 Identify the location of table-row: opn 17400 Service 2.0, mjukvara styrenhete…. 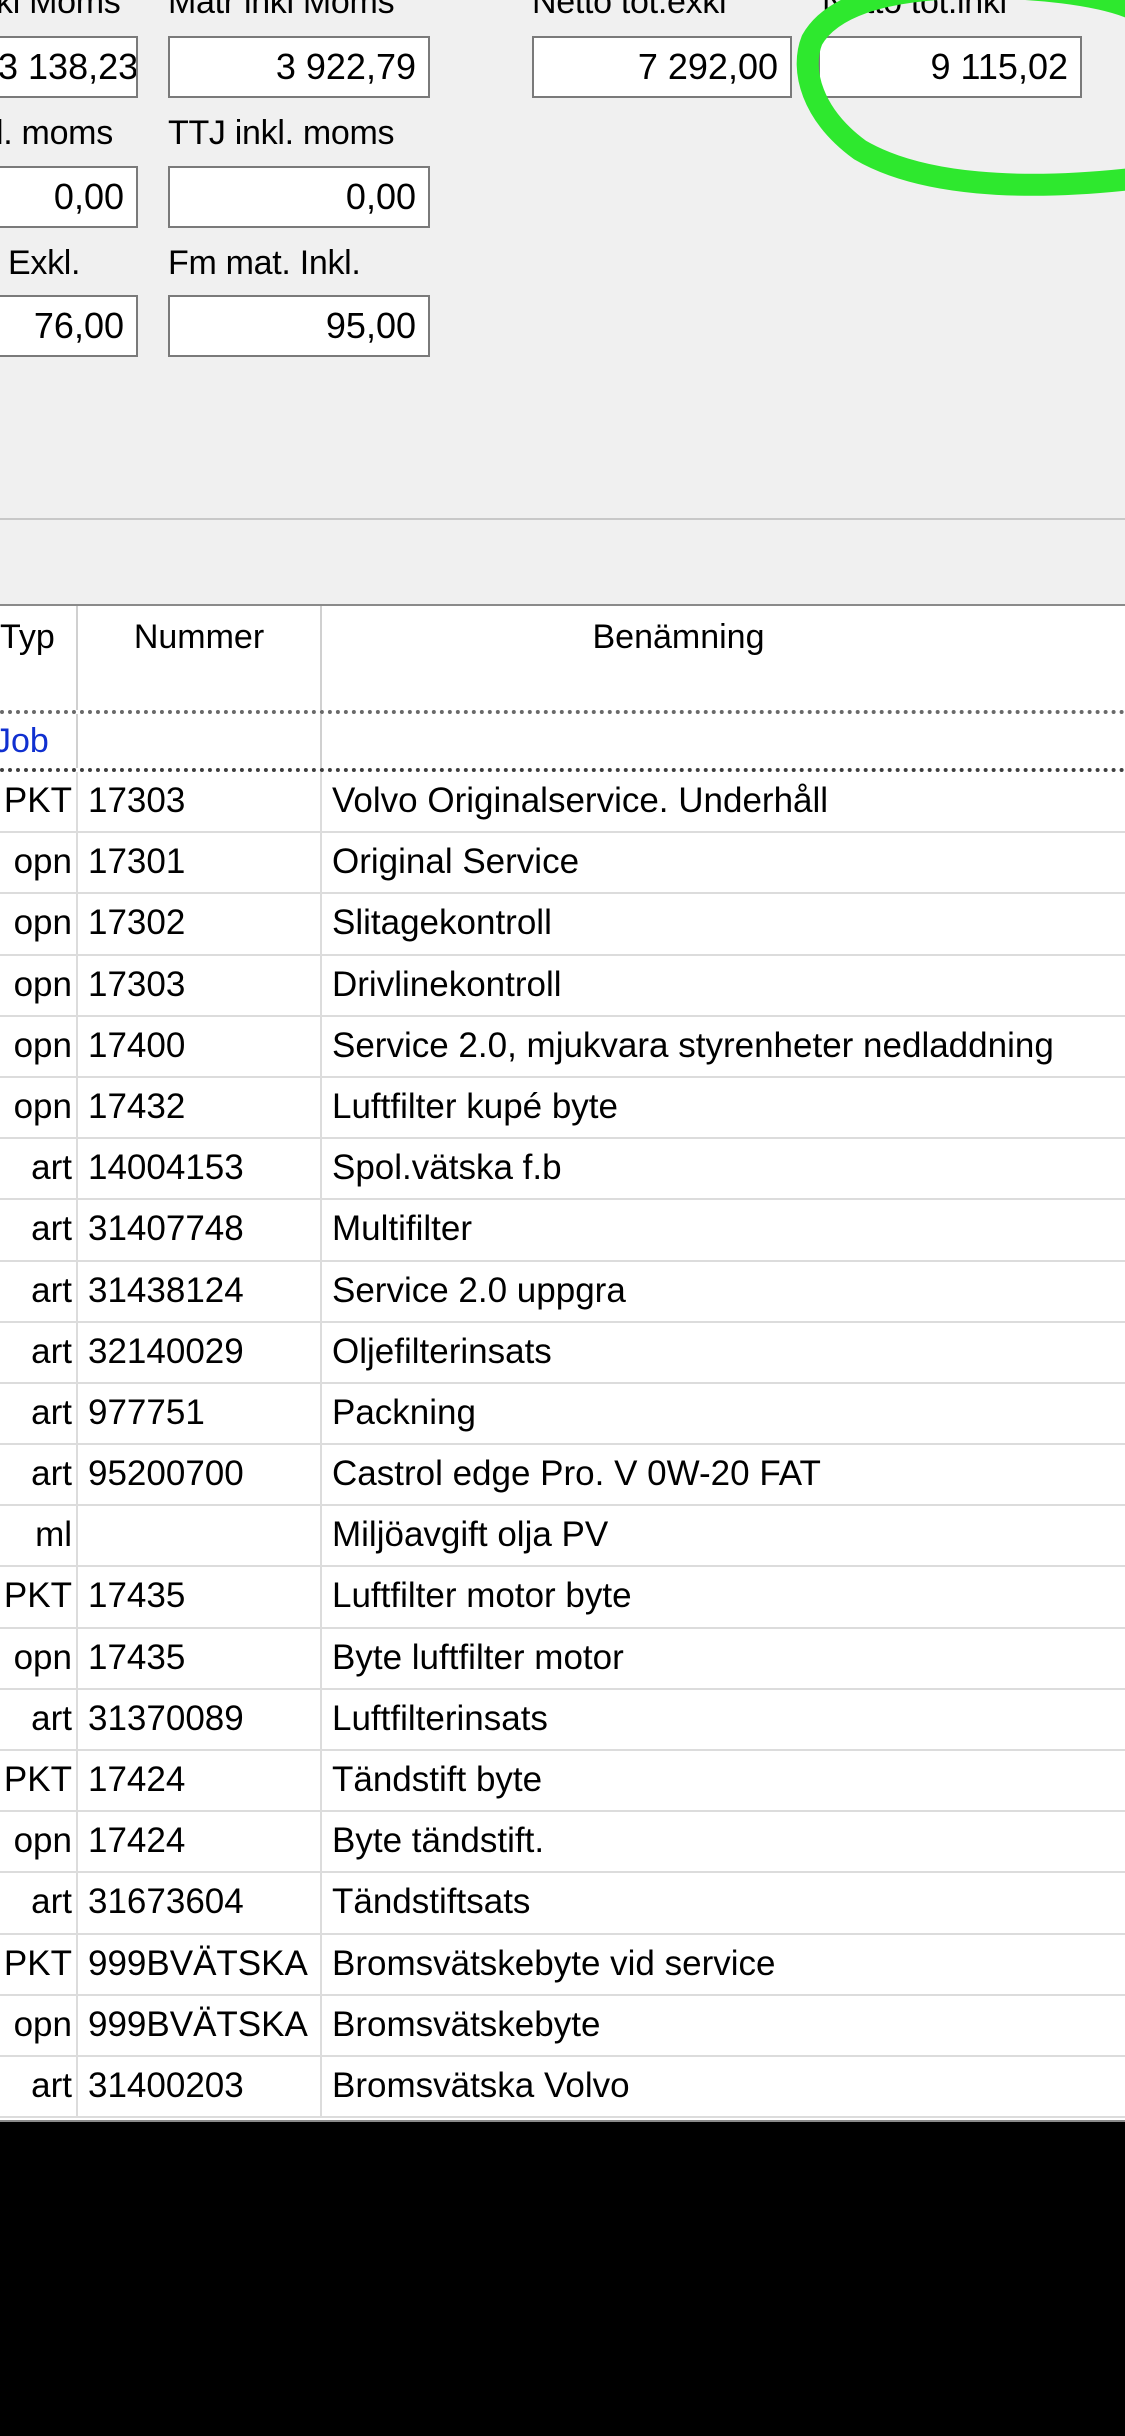
(562, 1047).